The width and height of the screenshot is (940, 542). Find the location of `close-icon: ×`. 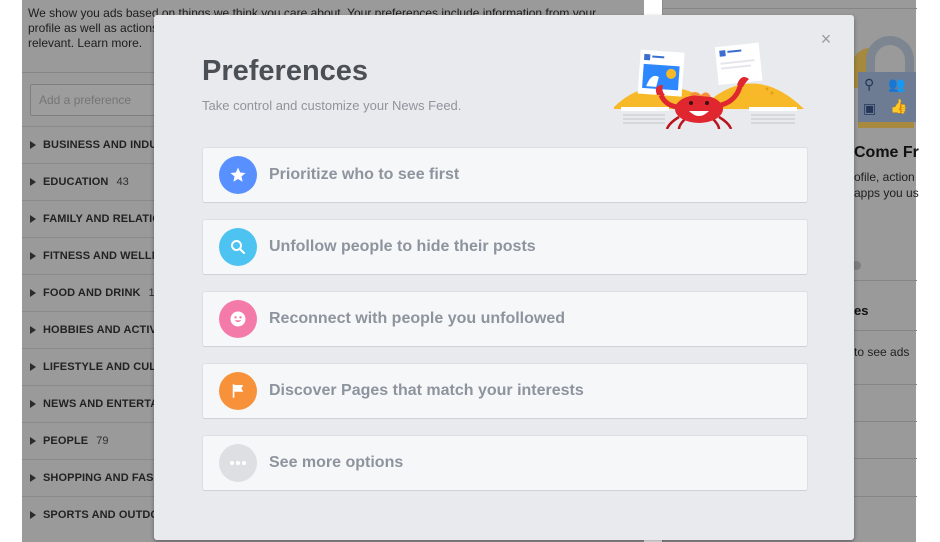

close-icon: × is located at coordinates (826, 39).